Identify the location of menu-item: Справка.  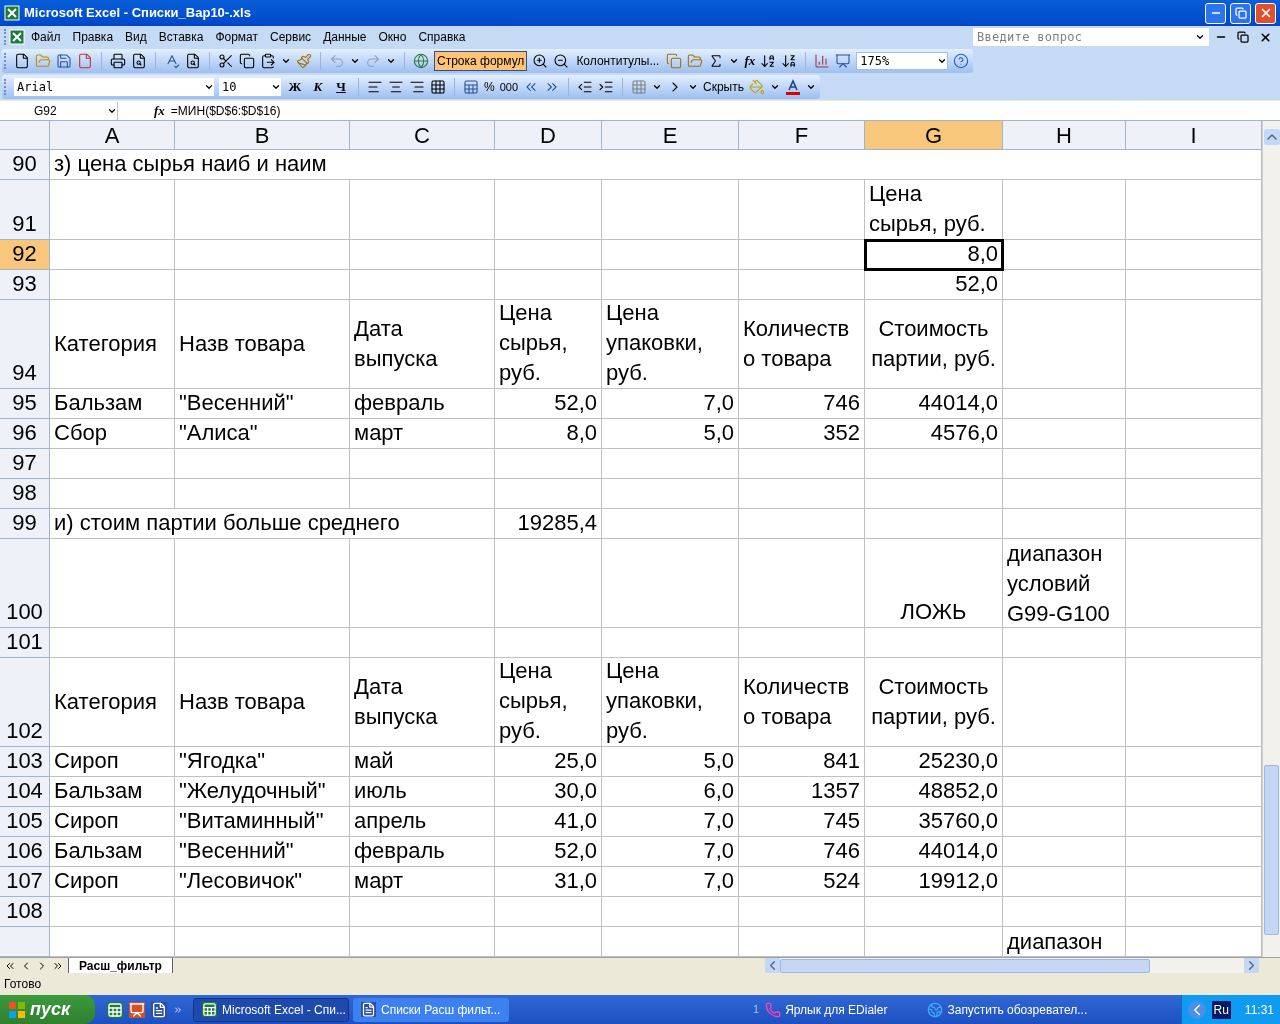
(442, 37).